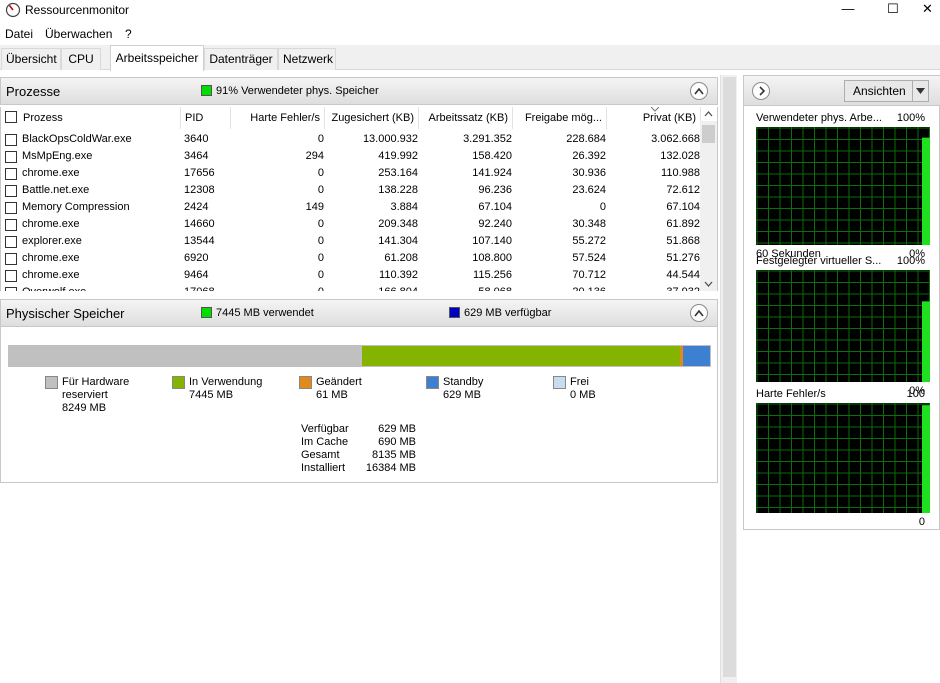 The width and height of the screenshot is (940, 683). I want to click on collapse-processes-button, so click(699, 91).